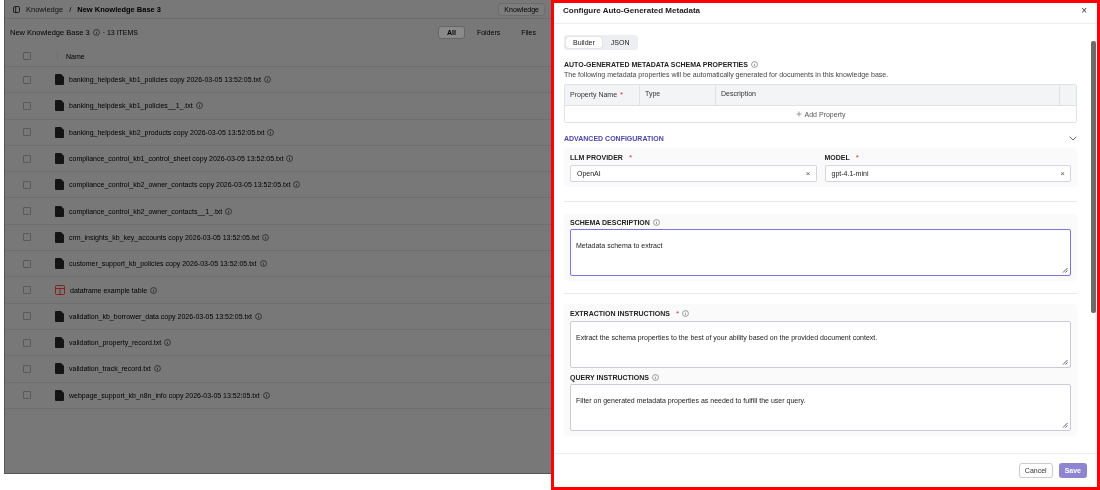  What do you see at coordinates (1093, 177) in the screenshot?
I see `scrollbar` at bounding box center [1093, 177].